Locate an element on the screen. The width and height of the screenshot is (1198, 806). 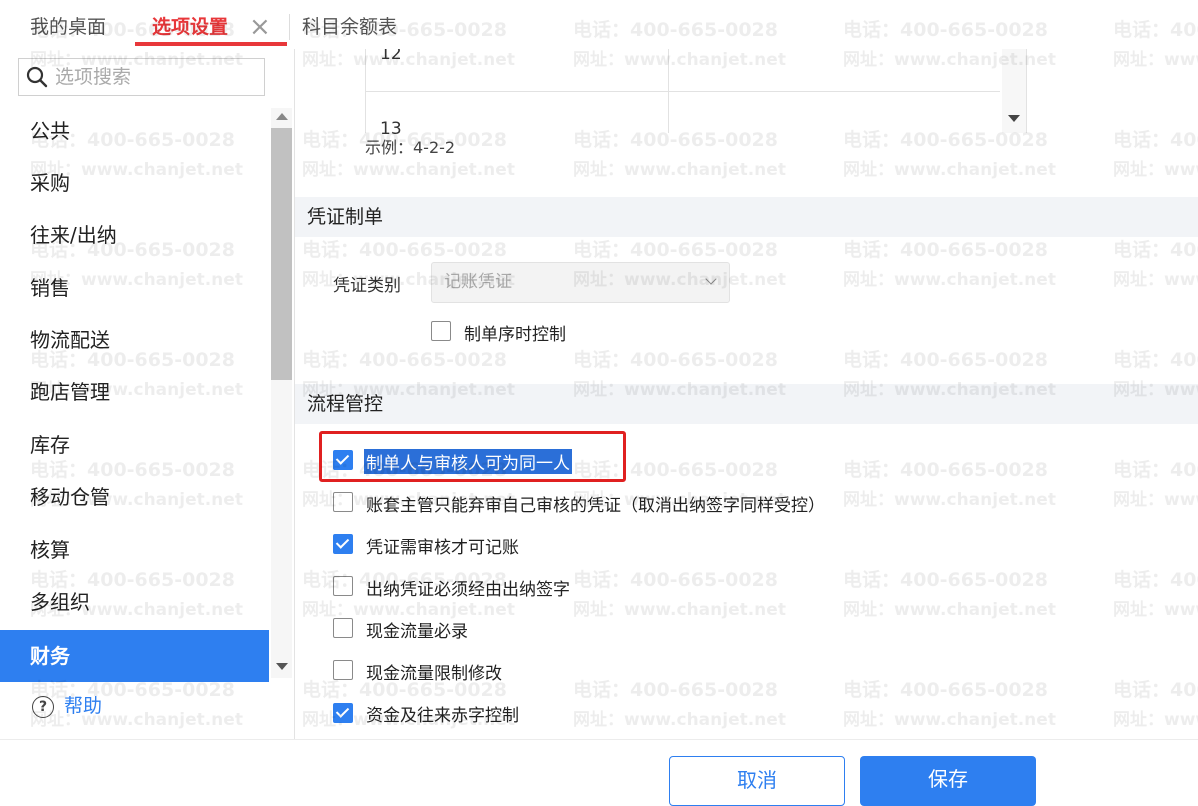
process-section-title: 流程管控 is located at coordinates (746, 404).